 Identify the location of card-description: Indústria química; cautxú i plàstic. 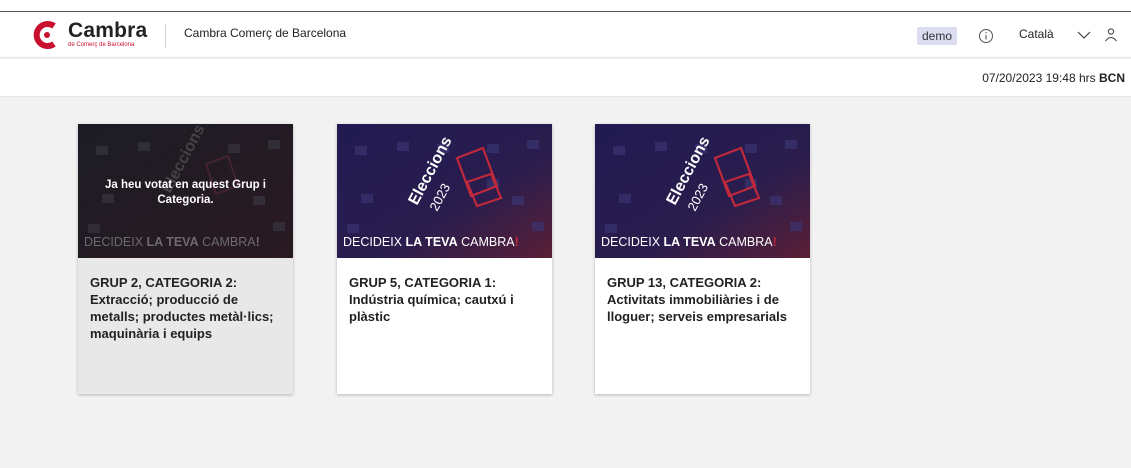
(431, 308).